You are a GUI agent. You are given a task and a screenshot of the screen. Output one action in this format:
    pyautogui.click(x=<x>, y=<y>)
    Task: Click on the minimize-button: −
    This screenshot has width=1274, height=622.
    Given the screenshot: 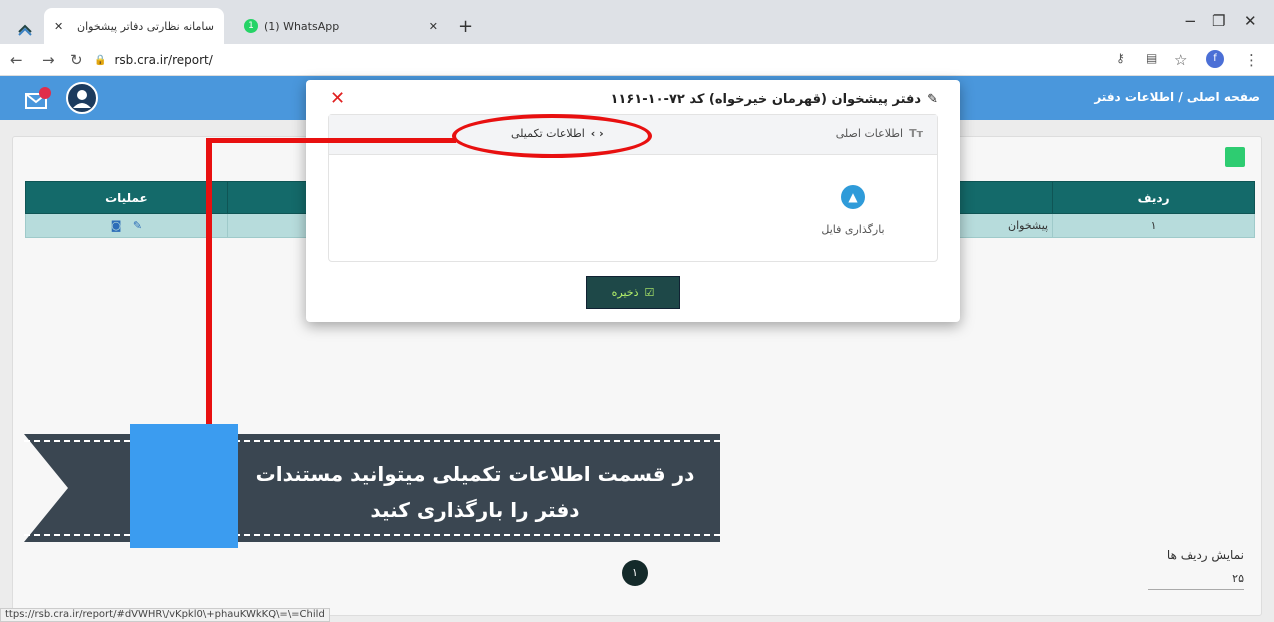 What is the action you would take?
    pyautogui.click(x=1190, y=21)
    